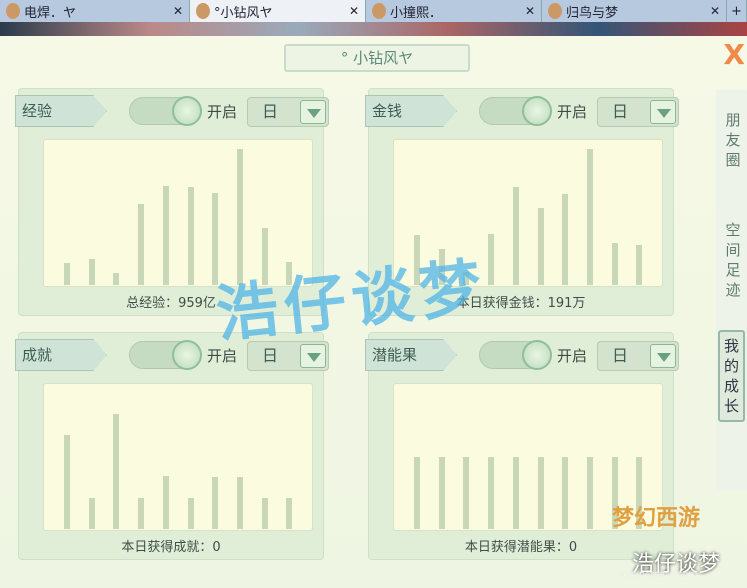  I want to click on tab-3: 小撞熙． ✕, so click(454, 11).